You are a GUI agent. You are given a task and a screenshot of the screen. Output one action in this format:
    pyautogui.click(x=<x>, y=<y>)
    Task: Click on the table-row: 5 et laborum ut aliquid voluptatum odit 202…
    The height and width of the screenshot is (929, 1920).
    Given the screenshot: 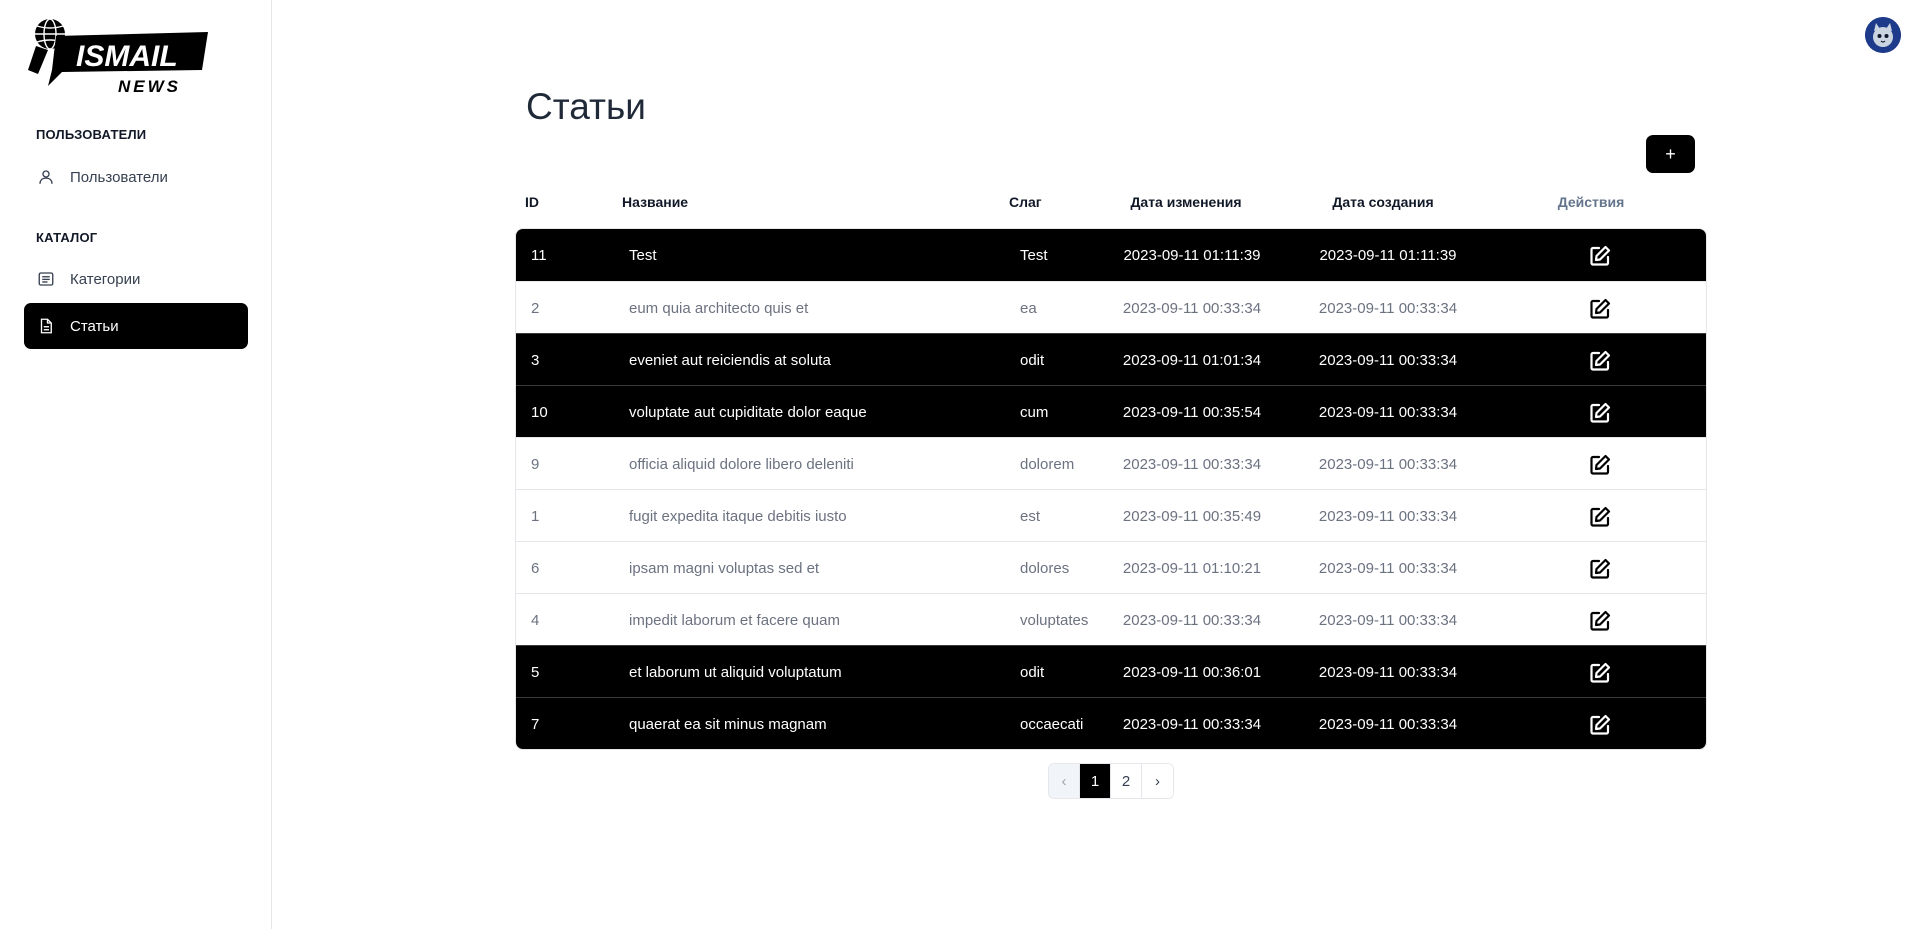 What is the action you would take?
    pyautogui.click(x=1111, y=671)
    